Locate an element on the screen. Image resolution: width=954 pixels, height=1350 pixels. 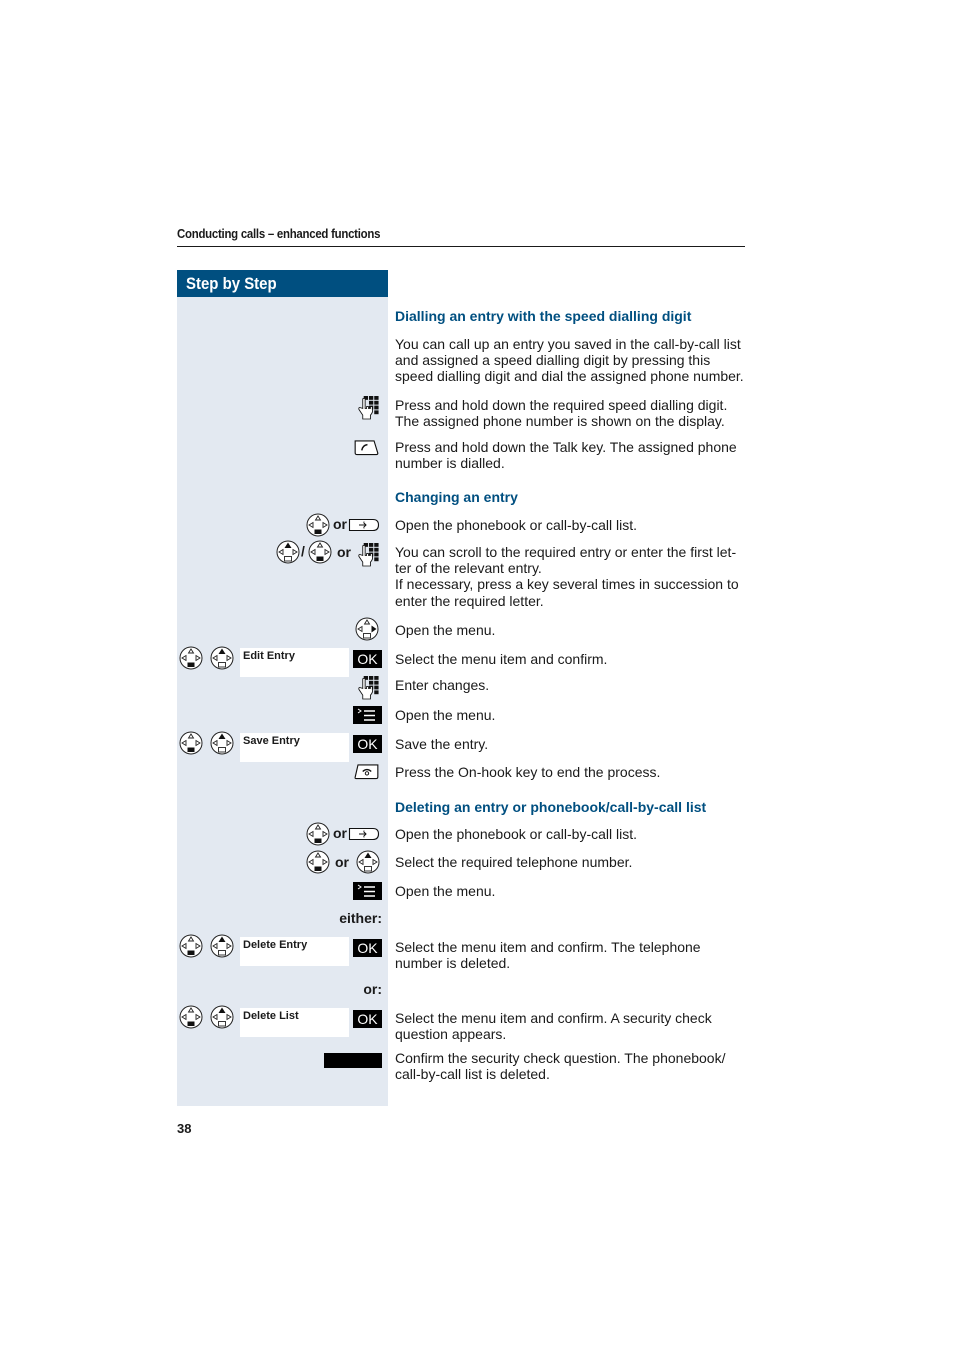
step-by-step-header: Step by Step is located at coordinates (282, 283).